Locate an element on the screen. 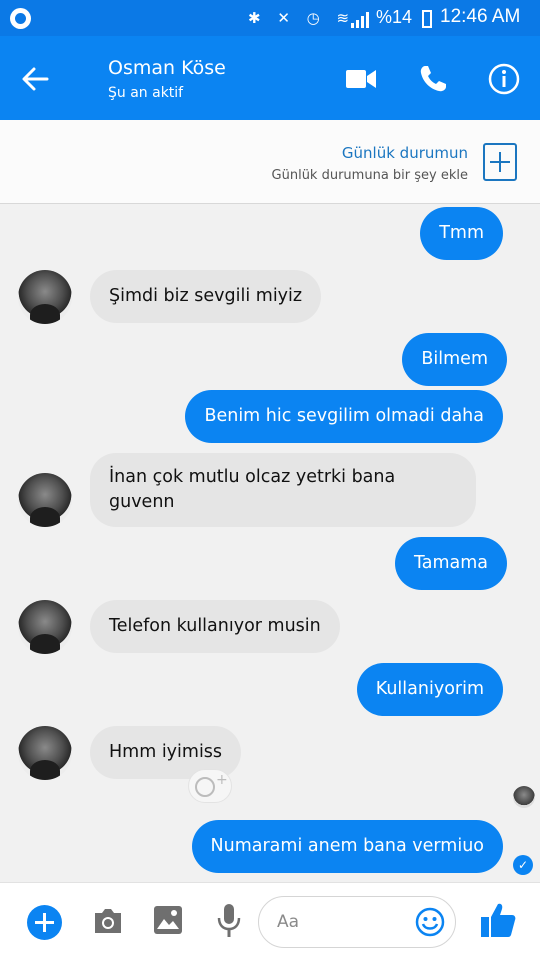 Image resolution: width=540 pixels, height=960 pixels. status-bar: ✱ ✕ ◷ ≋ %14 12:46 AM is located at coordinates (270, 18).